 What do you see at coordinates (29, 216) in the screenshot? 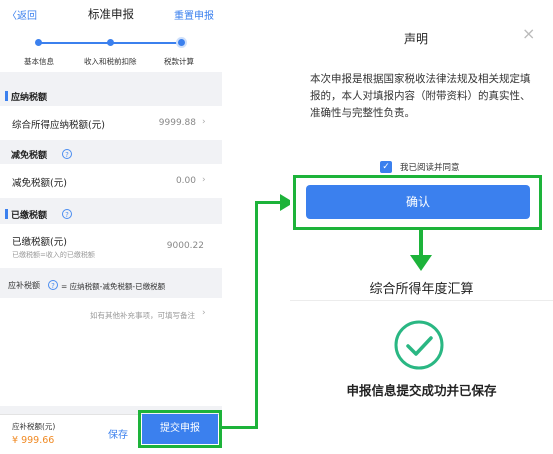
I see `section-title: 已缴税额` at bounding box center [29, 216].